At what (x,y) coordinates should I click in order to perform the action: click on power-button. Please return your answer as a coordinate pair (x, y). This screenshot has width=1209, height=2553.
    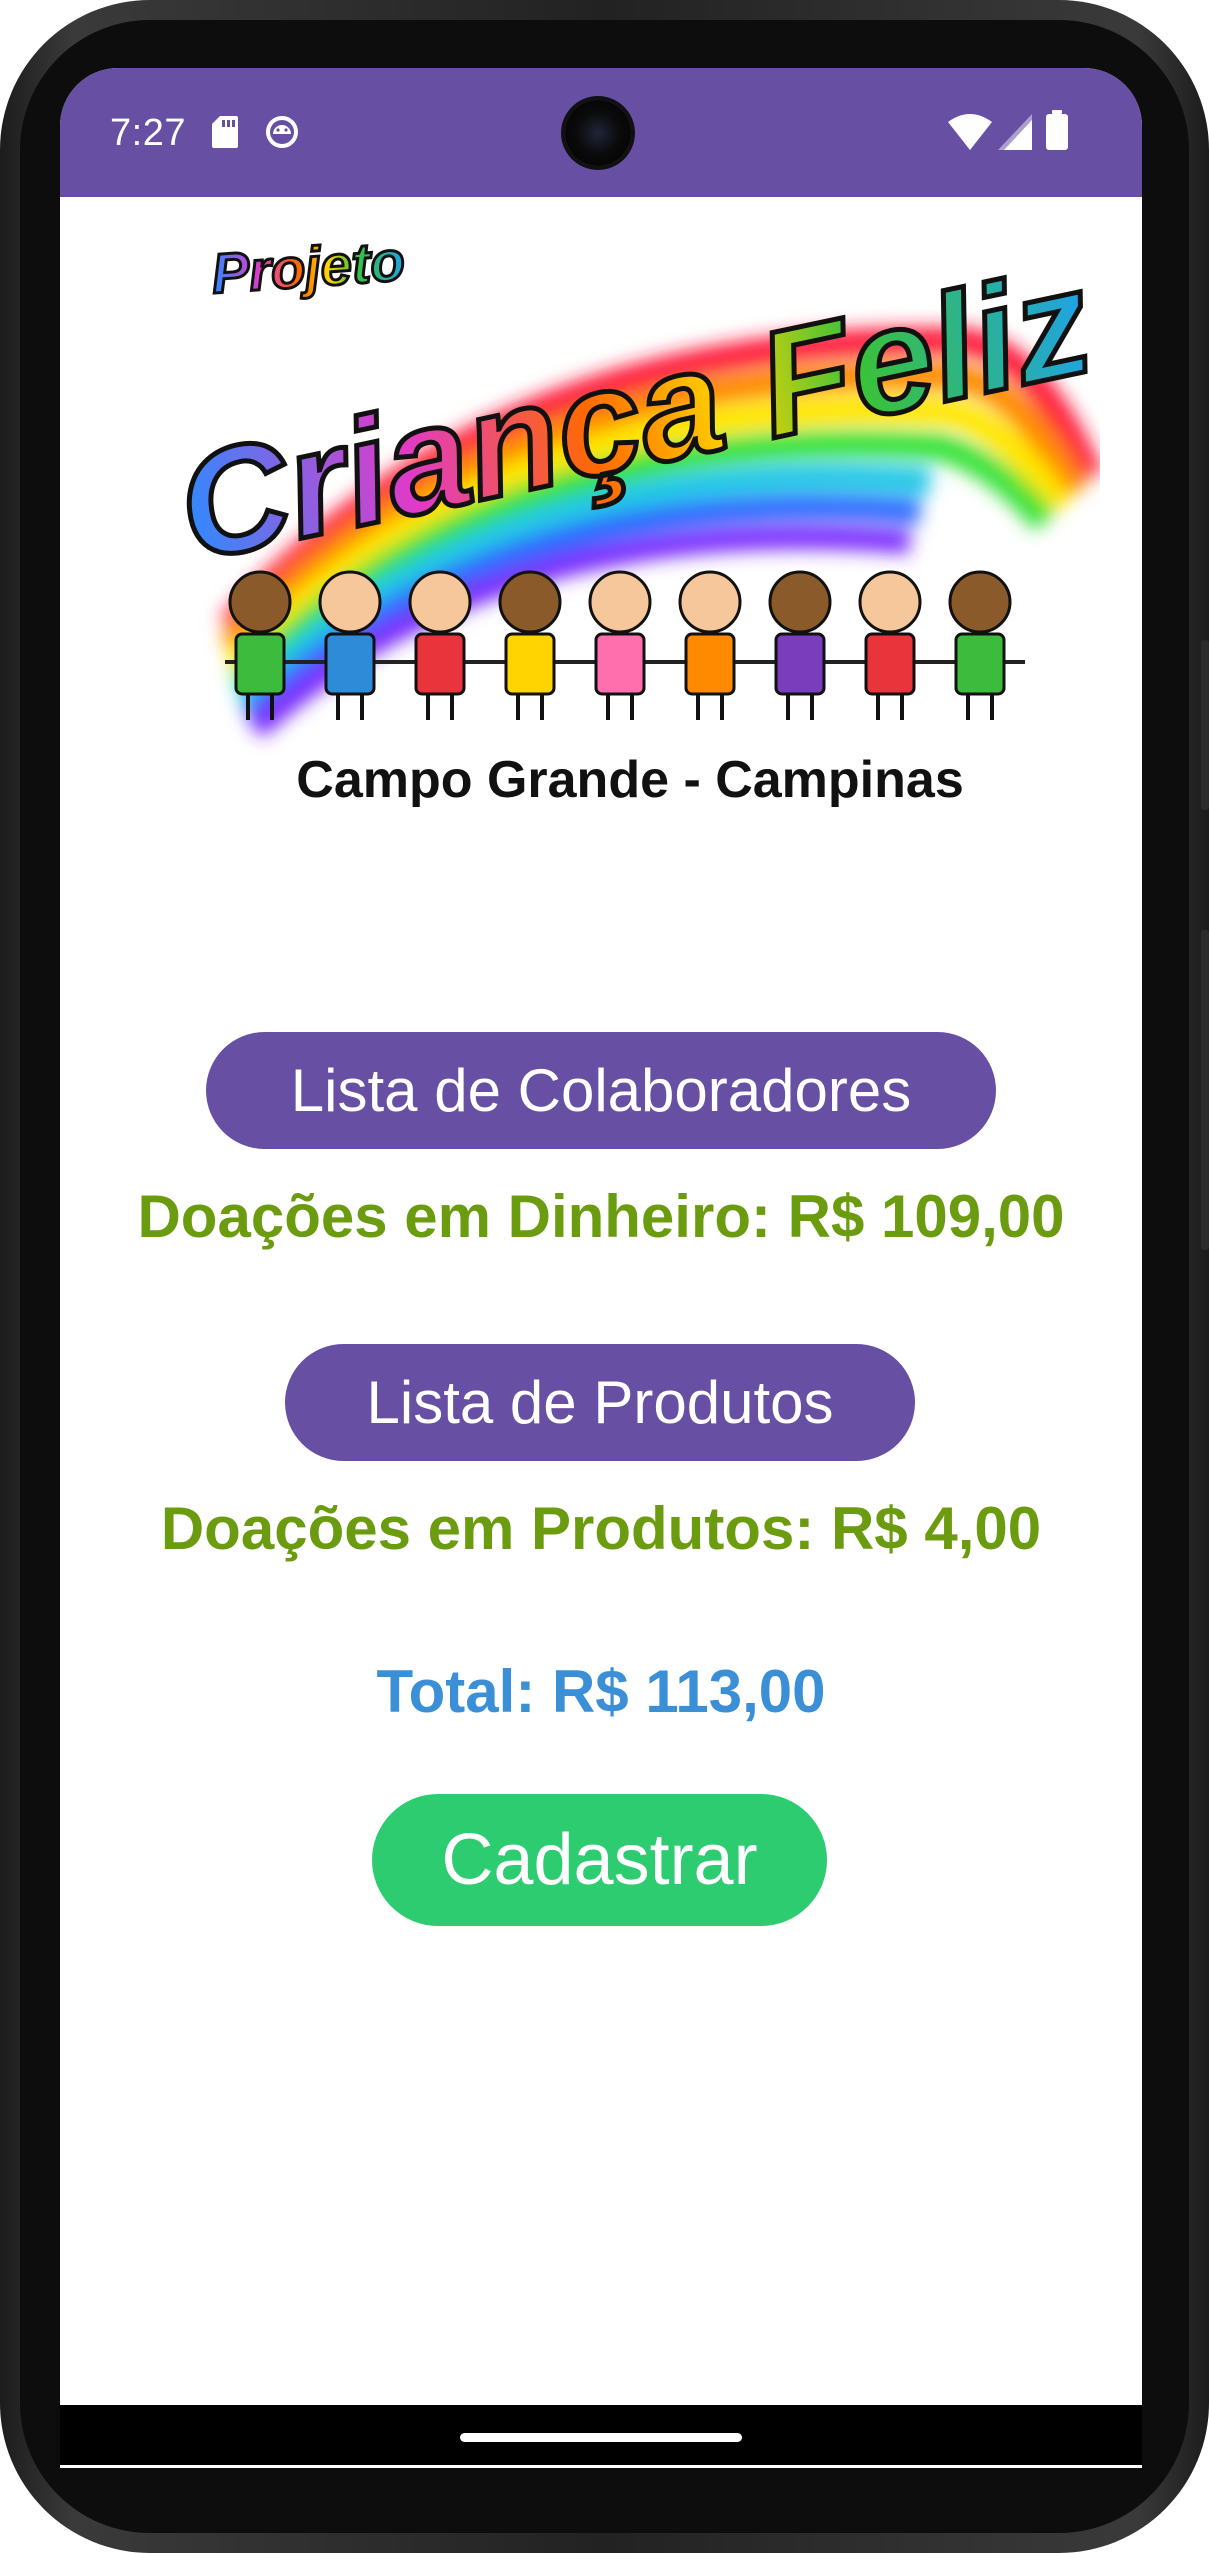
    Looking at the image, I should click on (1205, 725).